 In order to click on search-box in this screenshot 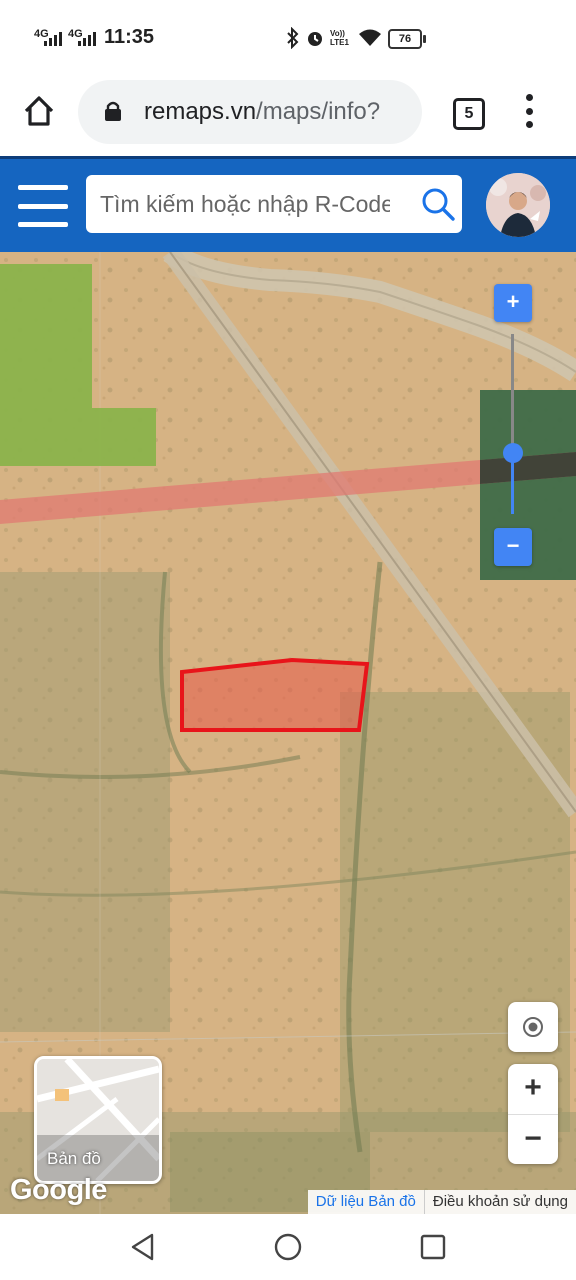, I will do `click(274, 204)`.